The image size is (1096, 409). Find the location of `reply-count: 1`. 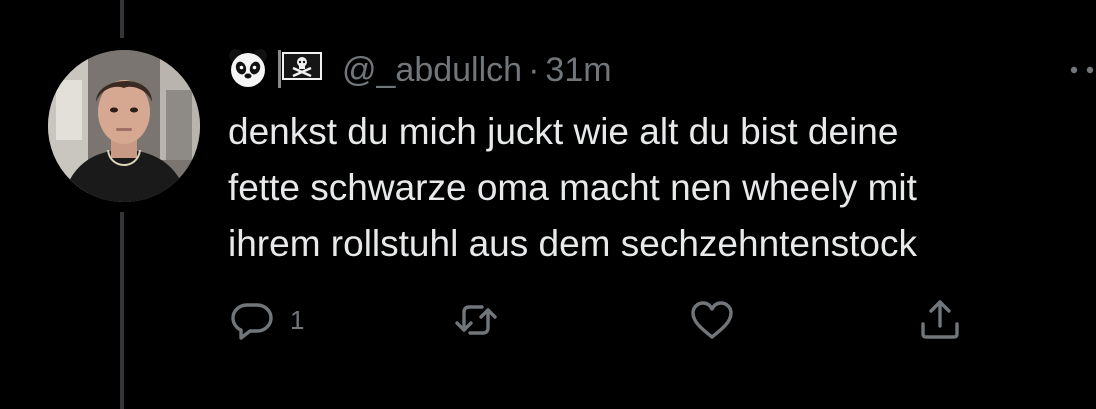

reply-count: 1 is located at coordinates (297, 319).